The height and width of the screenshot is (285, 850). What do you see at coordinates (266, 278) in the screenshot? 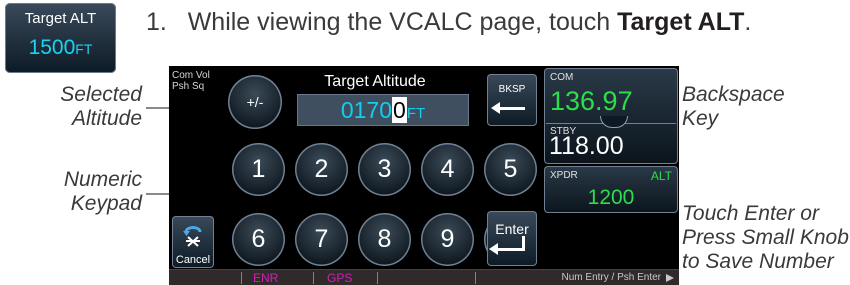
I see `enr-indicator: ENR` at bounding box center [266, 278].